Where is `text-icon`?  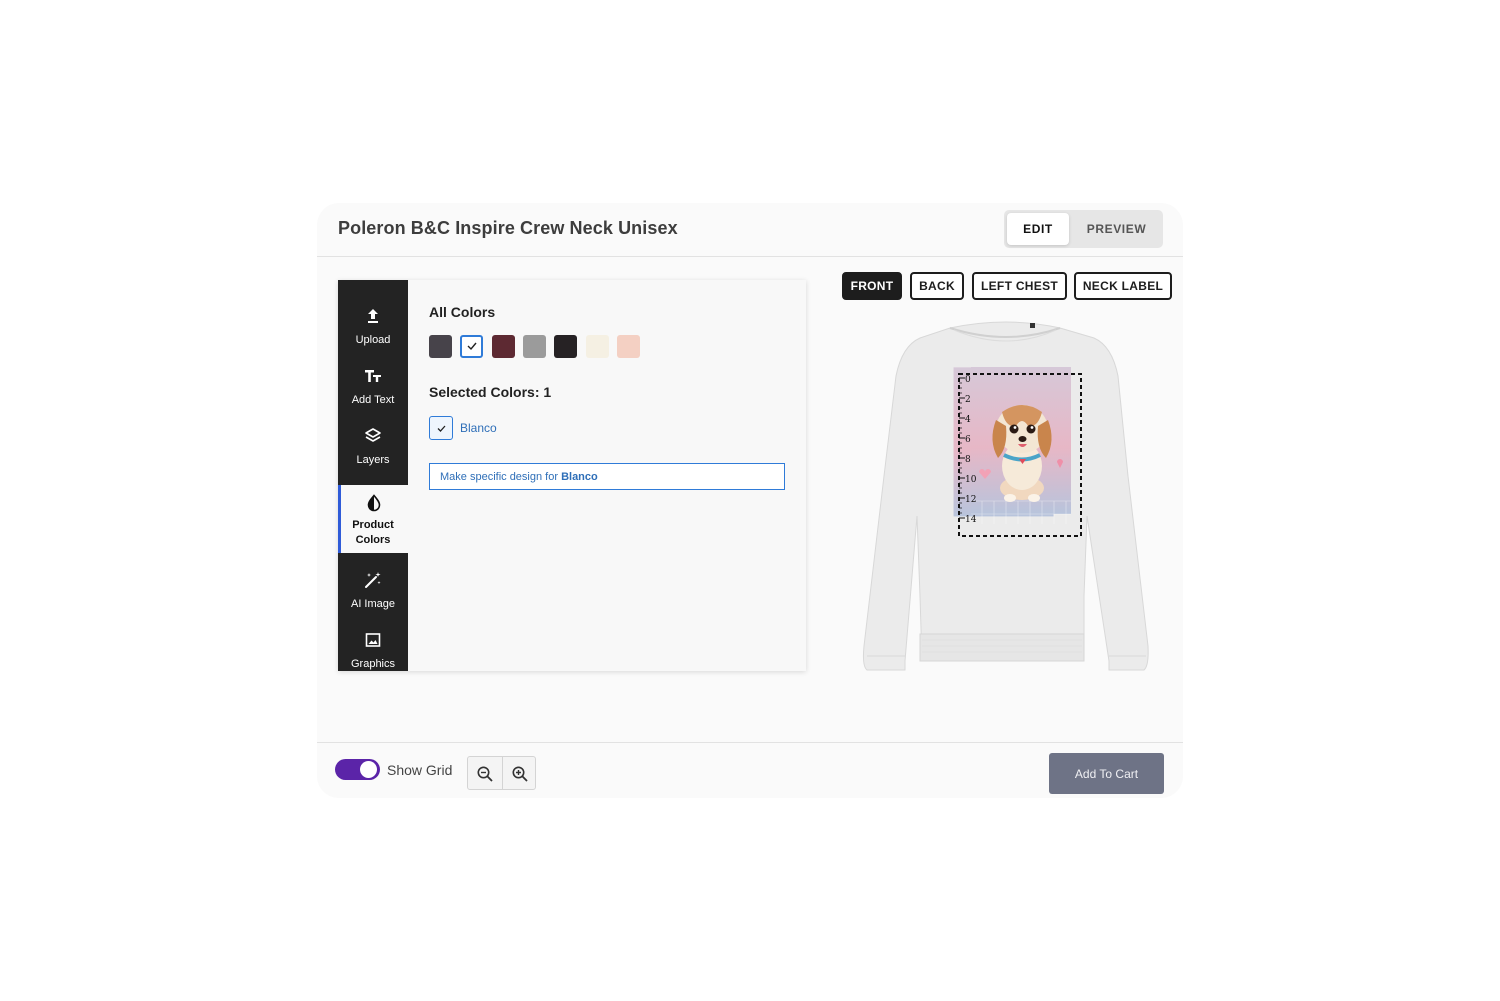
text-icon is located at coordinates (373, 376).